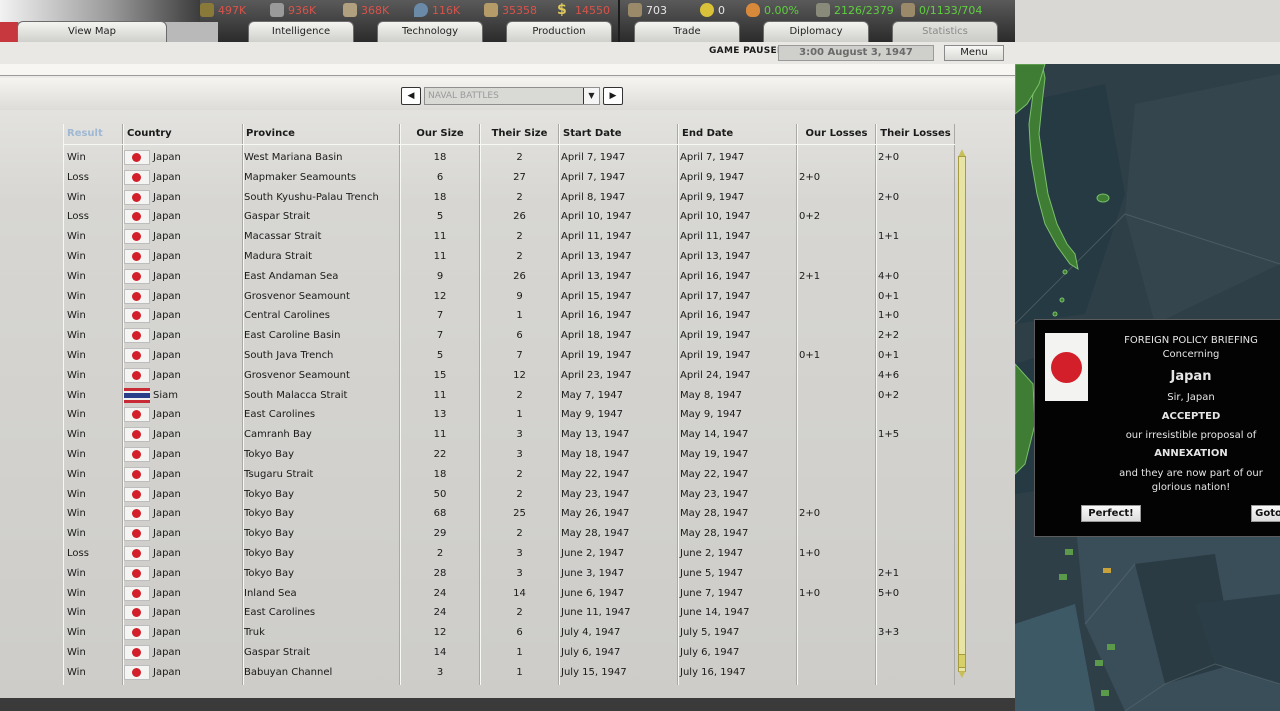 This screenshot has width=1280, height=711. Describe the element at coordinates (713, 672) in the screenshot. I see `cell-end-date: July 16, 1947` at that location.